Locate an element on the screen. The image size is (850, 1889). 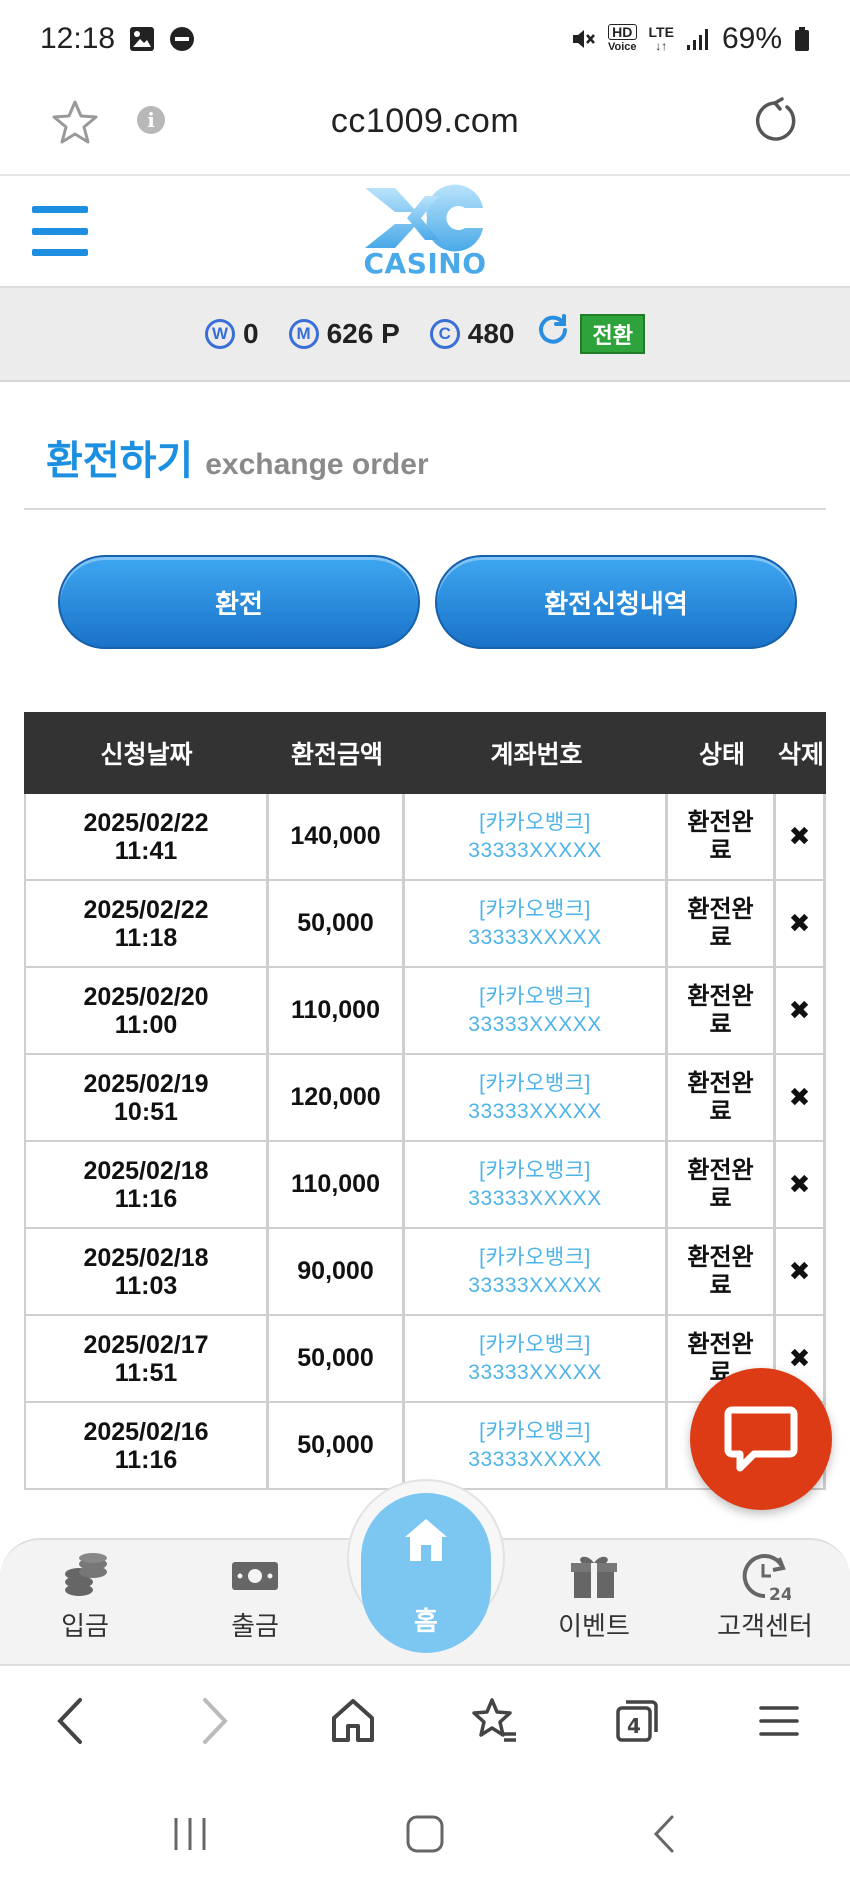
browser-url-bar: i cc1009.com is located at coordinates (425, 127).